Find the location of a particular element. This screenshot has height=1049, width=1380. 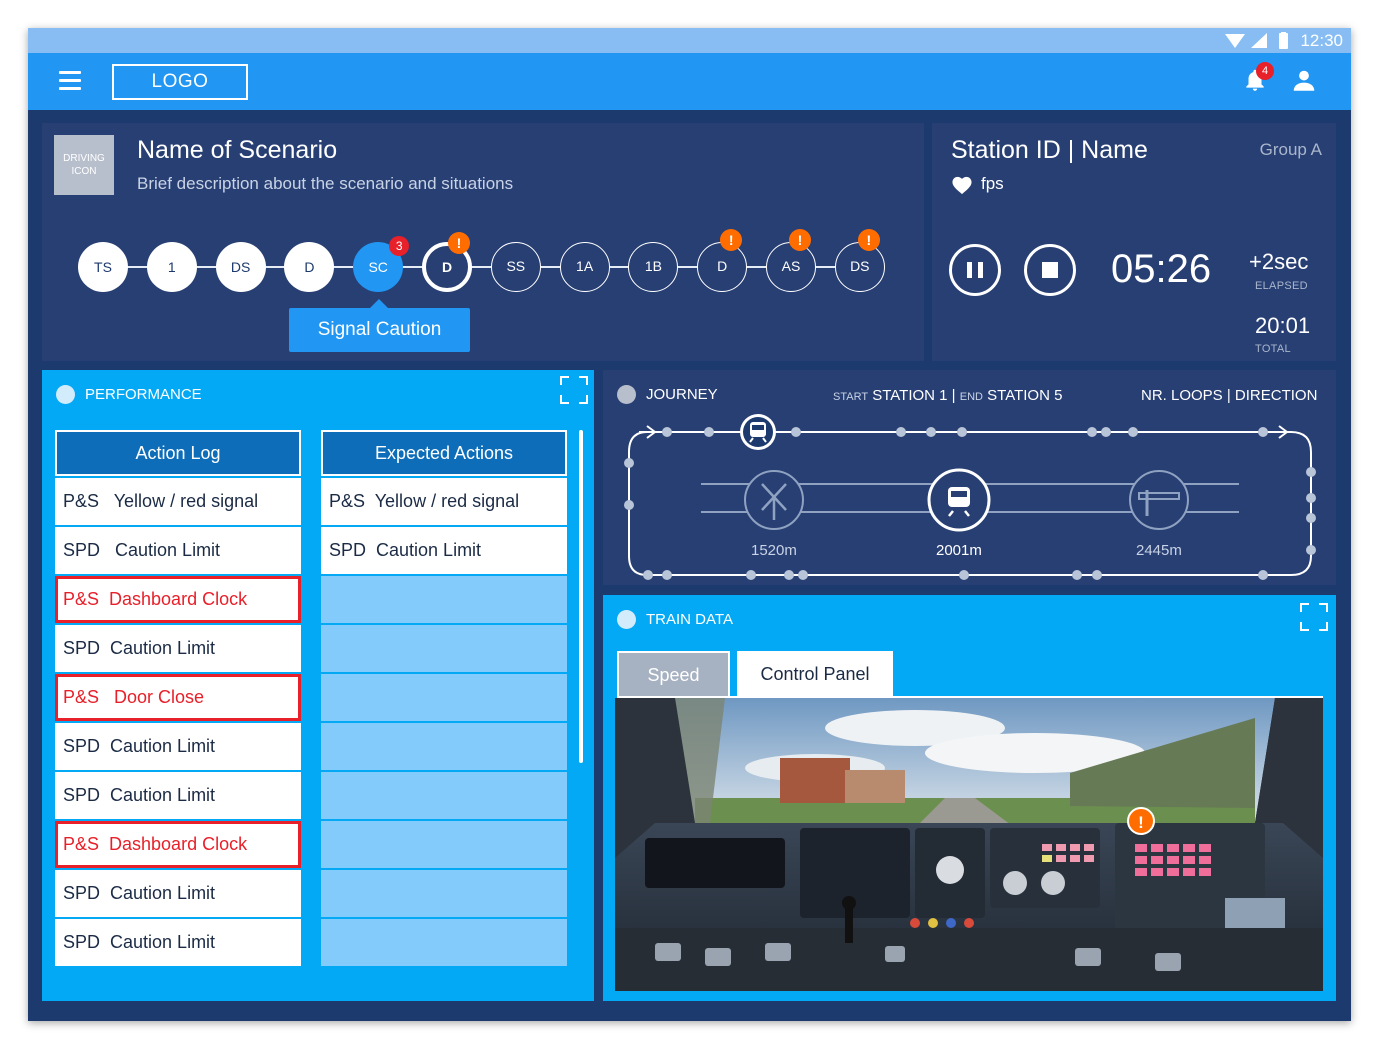

step-tooltip: Signal Caution is located at coordinates (379, 325).